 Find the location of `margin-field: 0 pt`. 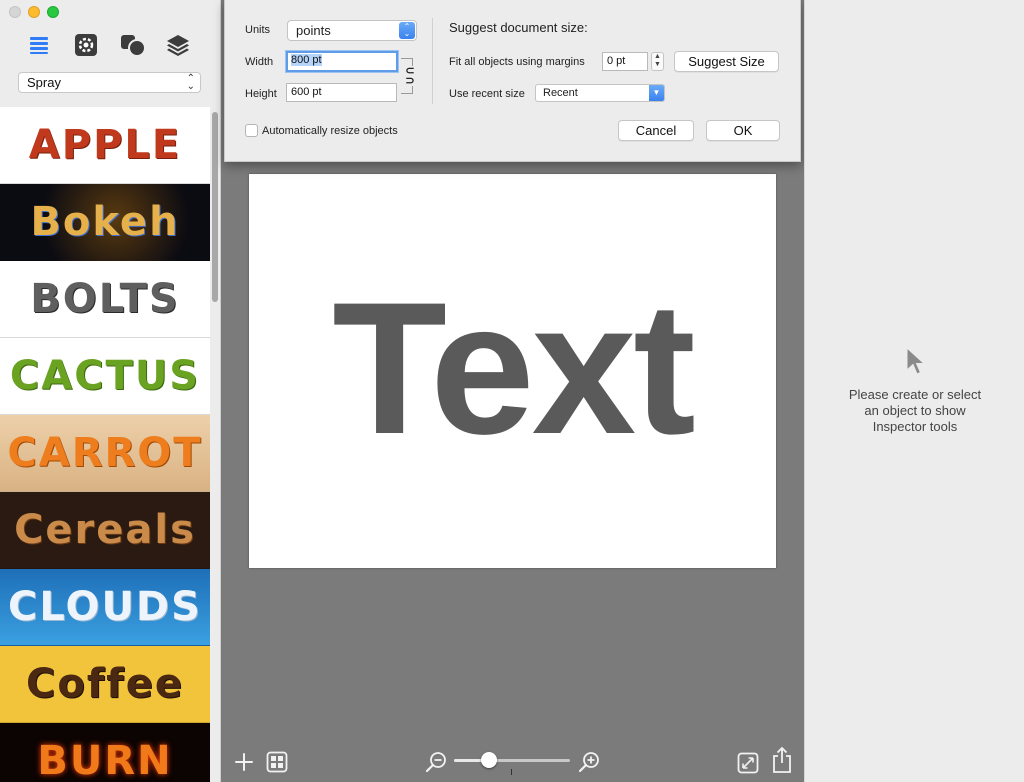

margin-field: 0 pt is located at coordinates (625, 61).